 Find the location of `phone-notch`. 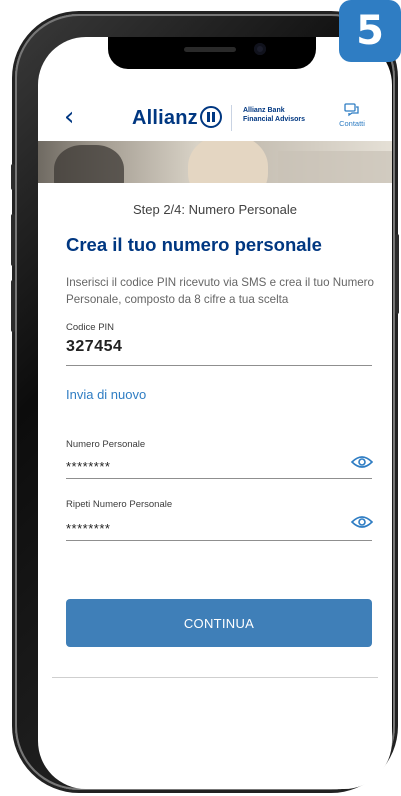

phone-notch is located at coordinates (212, 53).